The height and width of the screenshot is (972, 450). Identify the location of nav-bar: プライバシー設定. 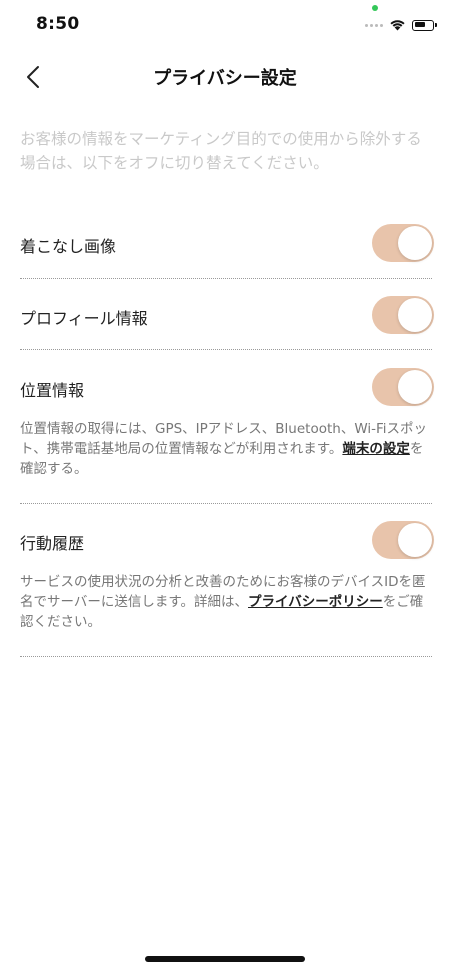
(225, 77).